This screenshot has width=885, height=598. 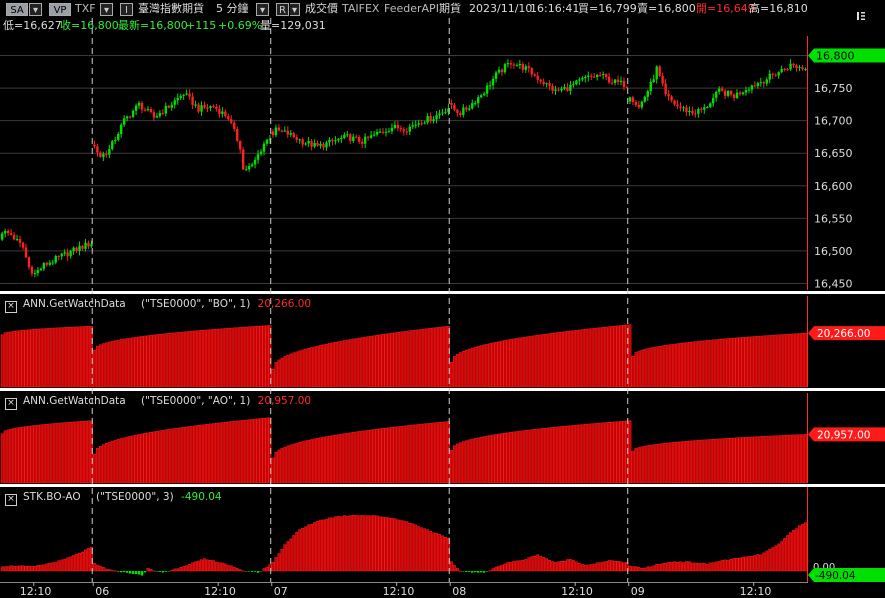 What do you see at coordinates (52, 497) in the screenshot?
I see `panel-3-func: STK.BO-AO` at bounding box center [52, 497].